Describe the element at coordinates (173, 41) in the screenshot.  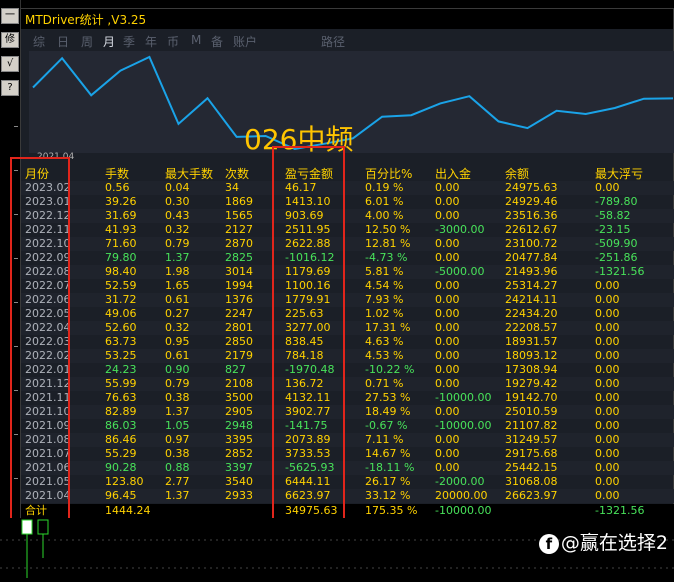
I see `tab-currency: 币` at that location.